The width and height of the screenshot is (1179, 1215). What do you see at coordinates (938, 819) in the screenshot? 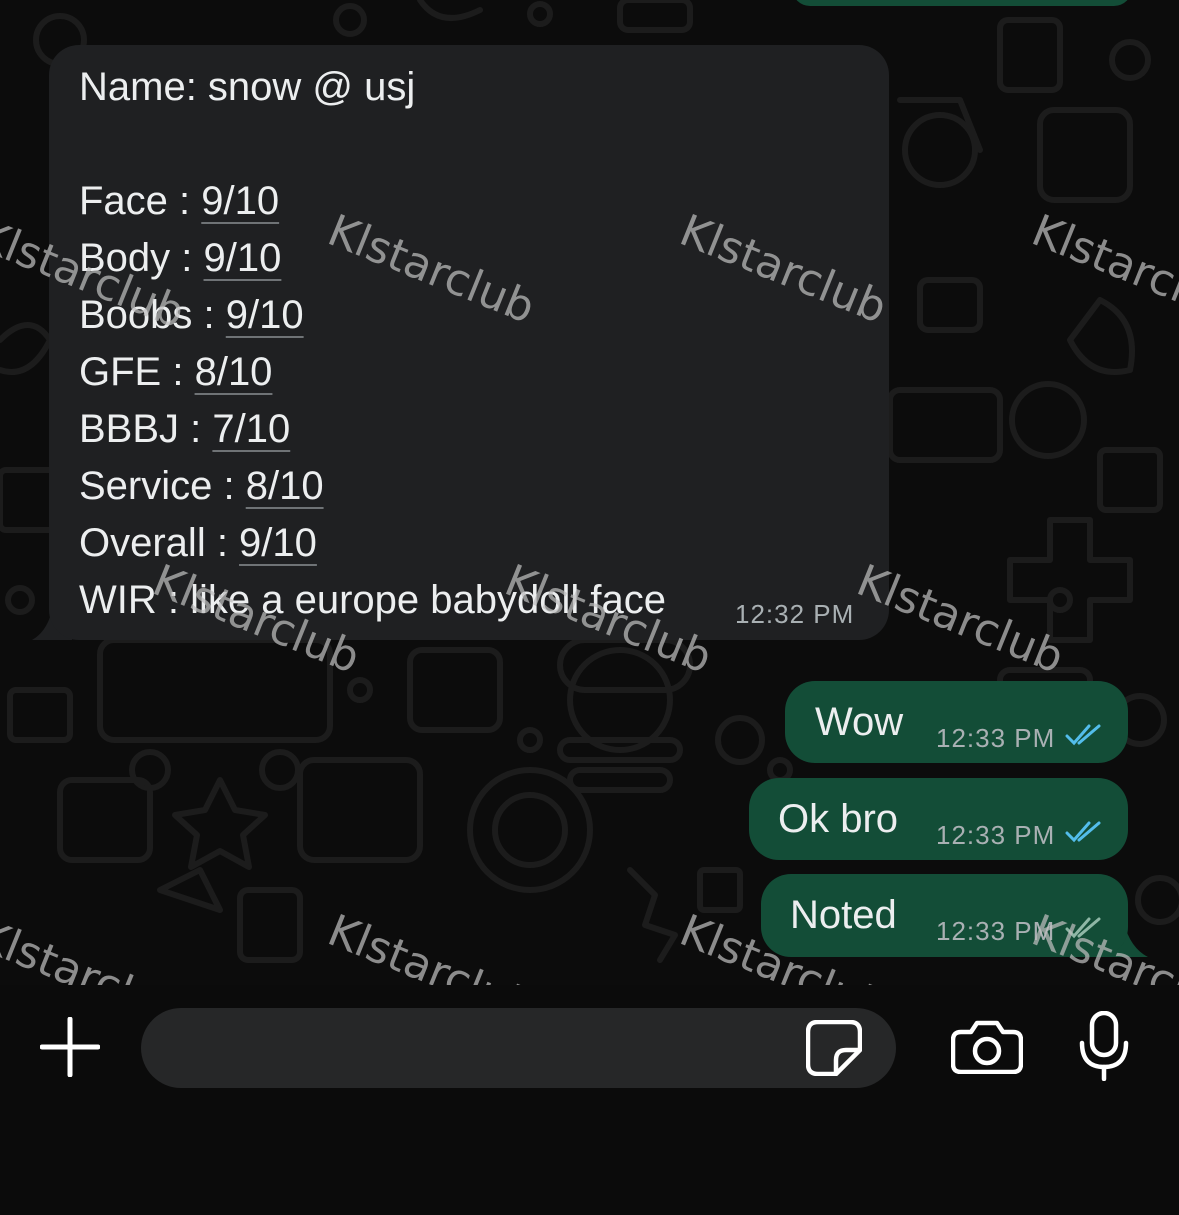
I see `outgoing-message-bubble: Ok bro 12:33 PM` at bounding box center [938, 819].